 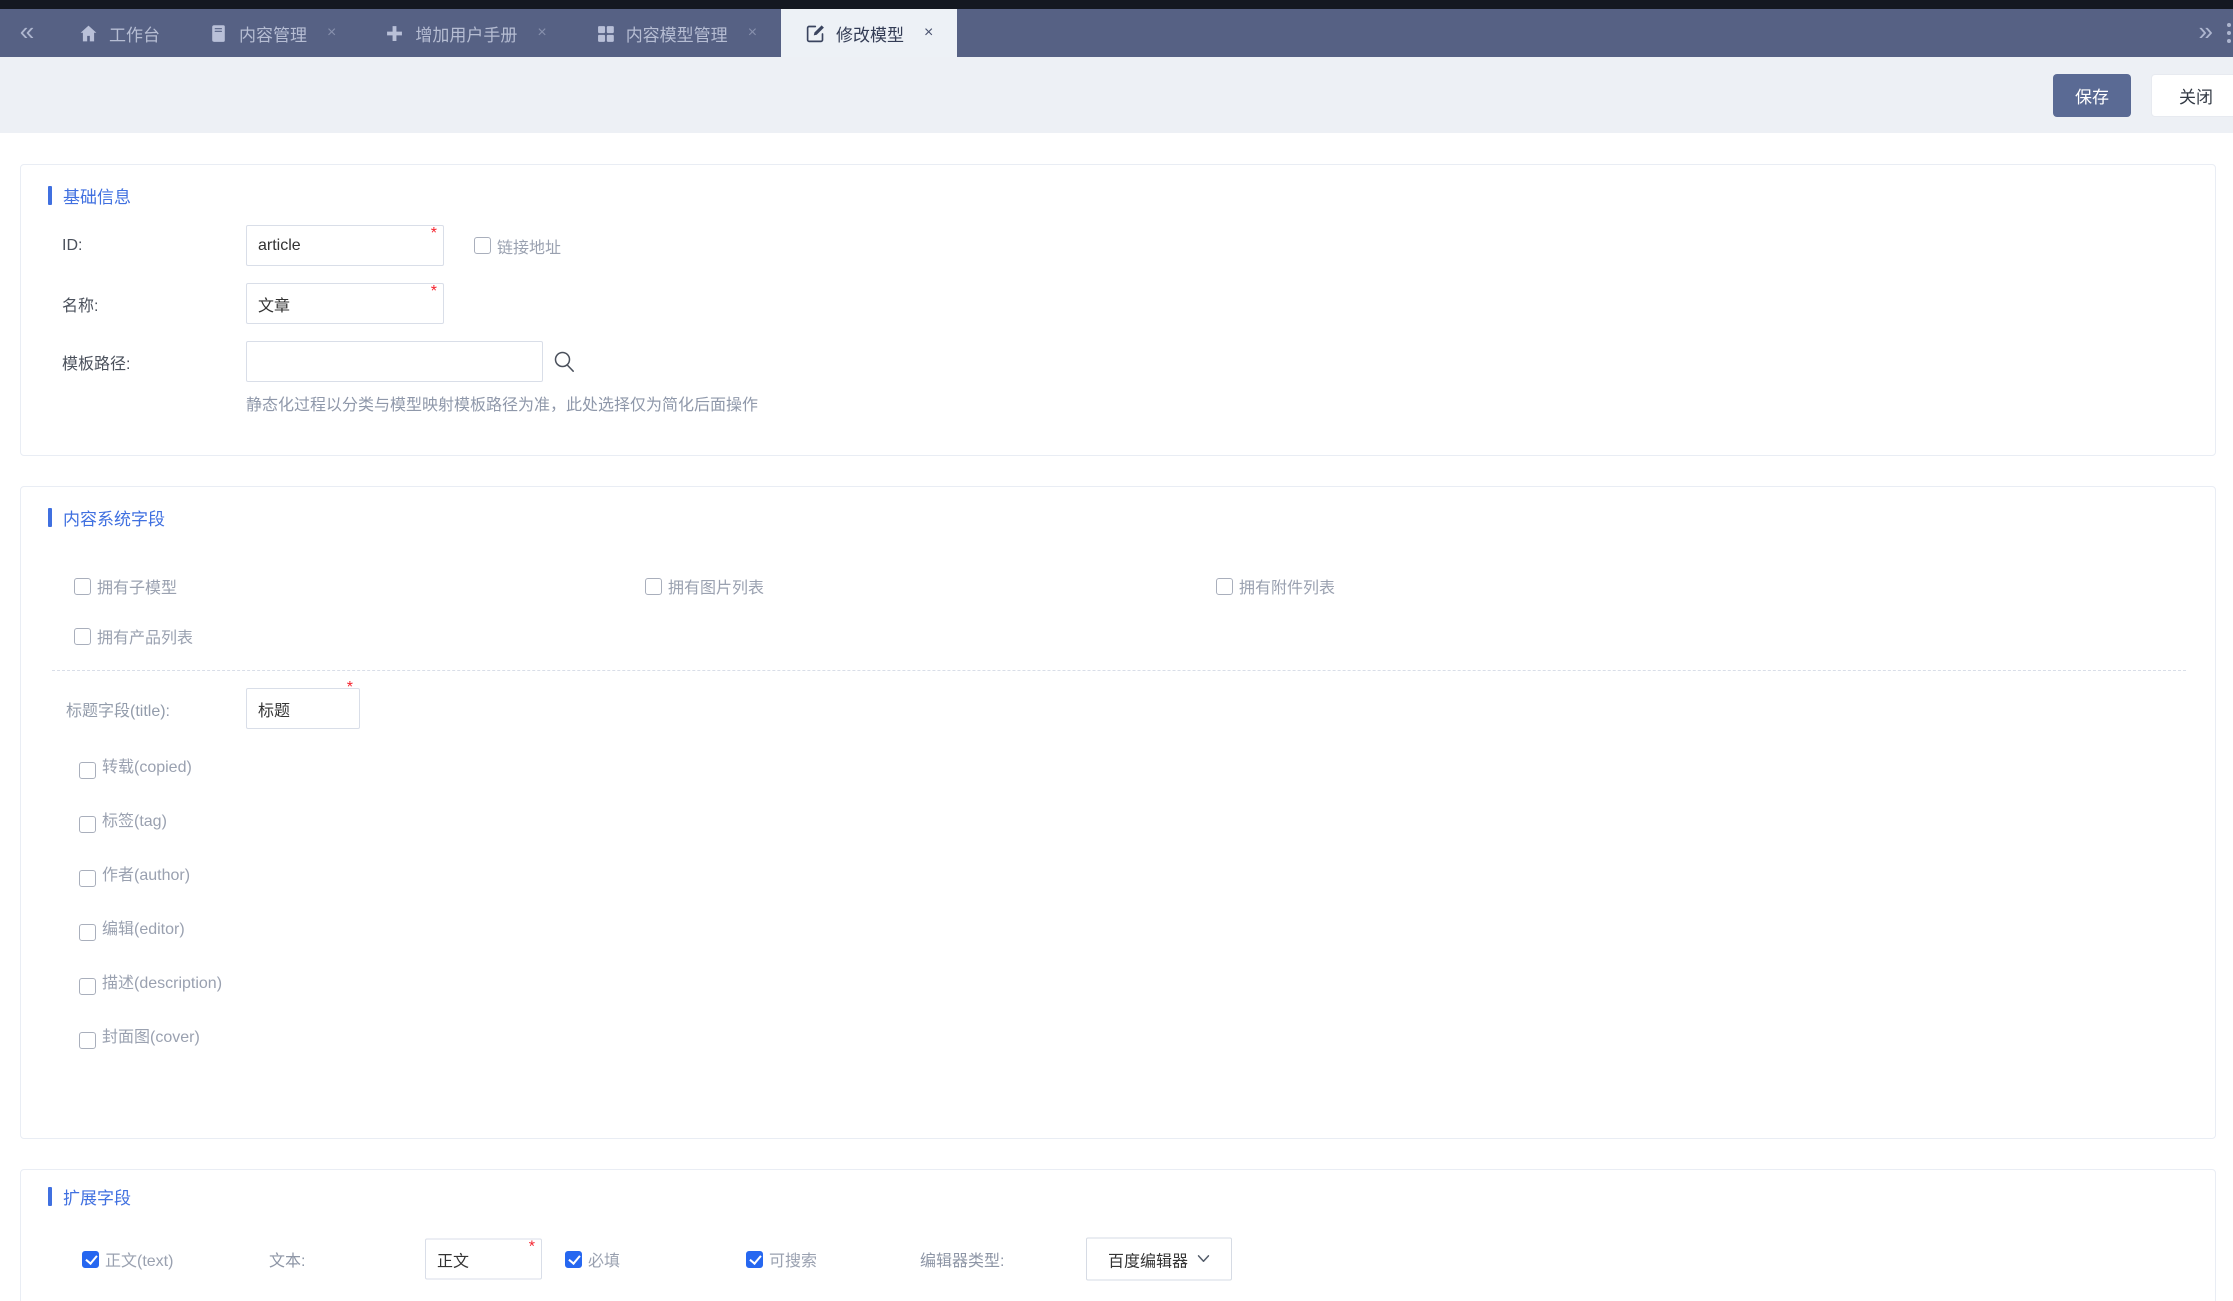 What do you see at coordinates (1116, 95) in the screenshot?
I see `action-toolbar: 保存 关闭` at bounding box center [1116, 95].